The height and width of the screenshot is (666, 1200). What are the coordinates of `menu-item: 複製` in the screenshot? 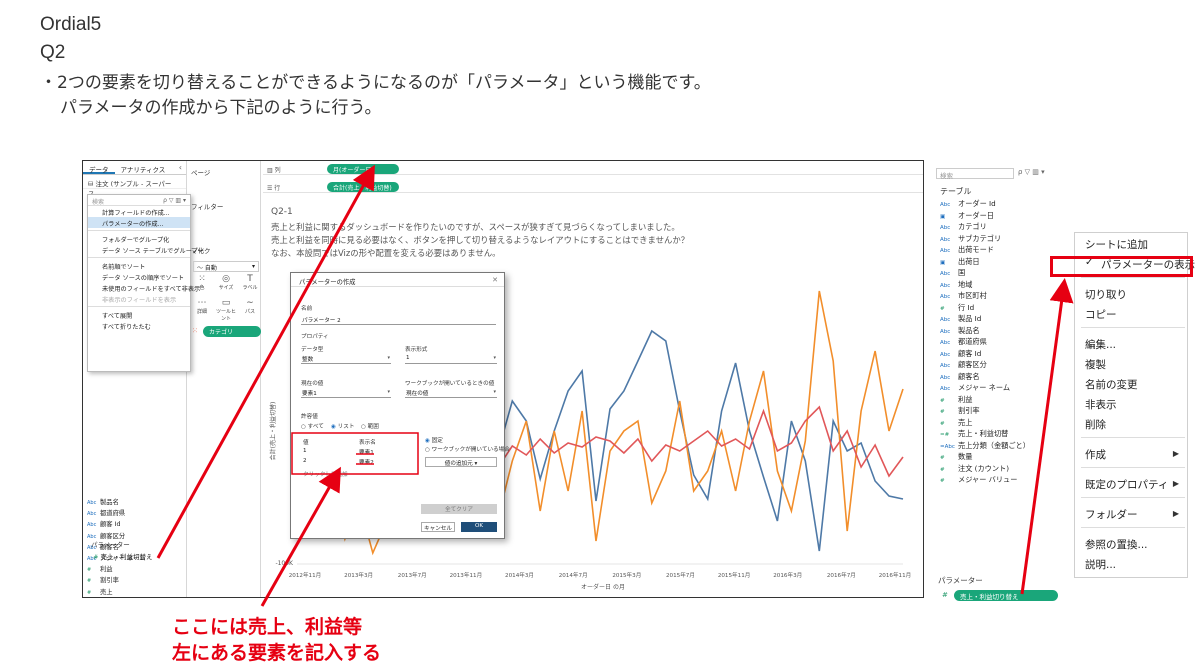 It's located at (1095, 364).